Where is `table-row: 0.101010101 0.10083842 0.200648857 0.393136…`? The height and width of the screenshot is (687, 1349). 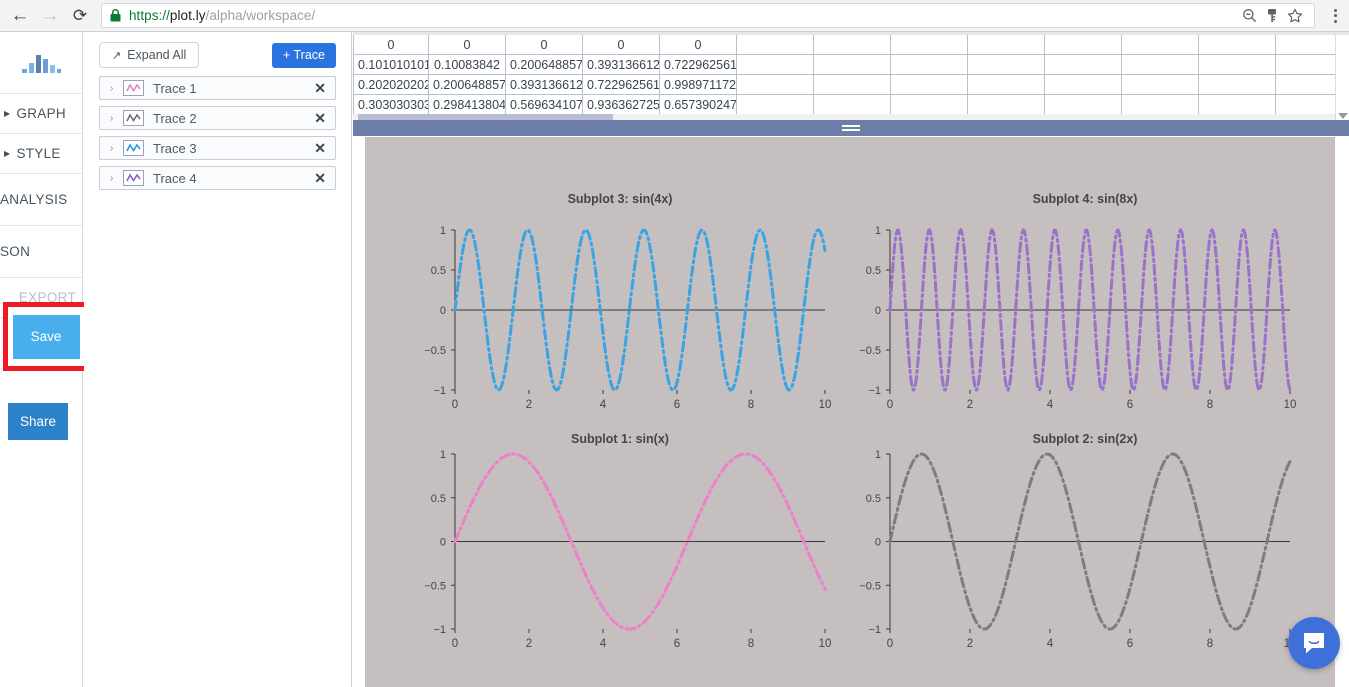 table-row: 0.101010101 0.10083842 0.200648857 0.393136… is located at coordinates (851, 64).